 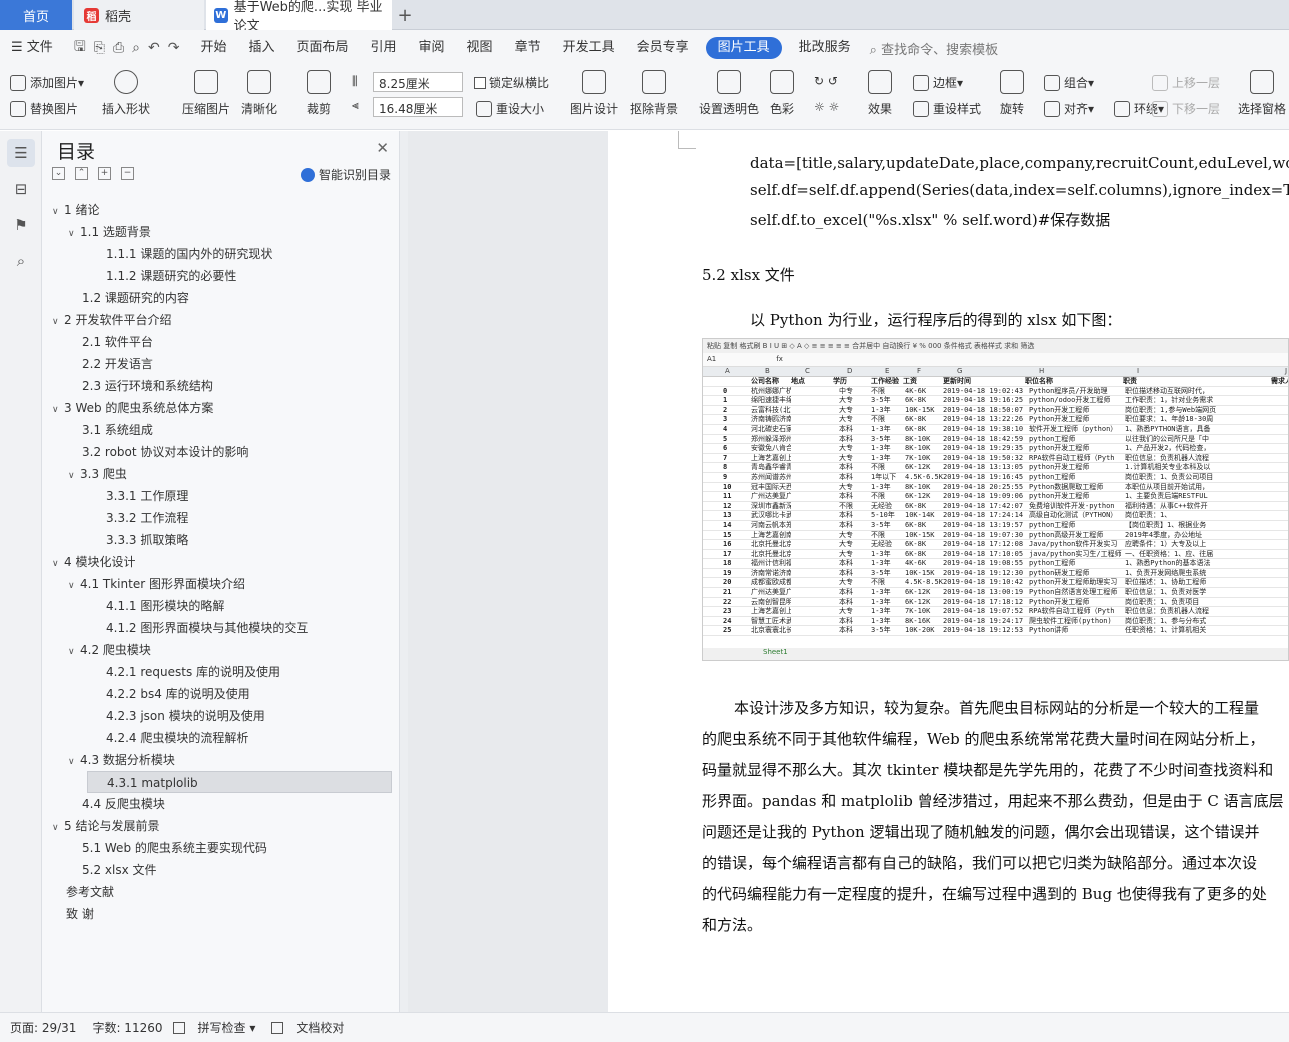 What do you see at coordinates (405, 15) in the screenshot?
I see `new-tab-button: +` at bounding box center [405, 15].